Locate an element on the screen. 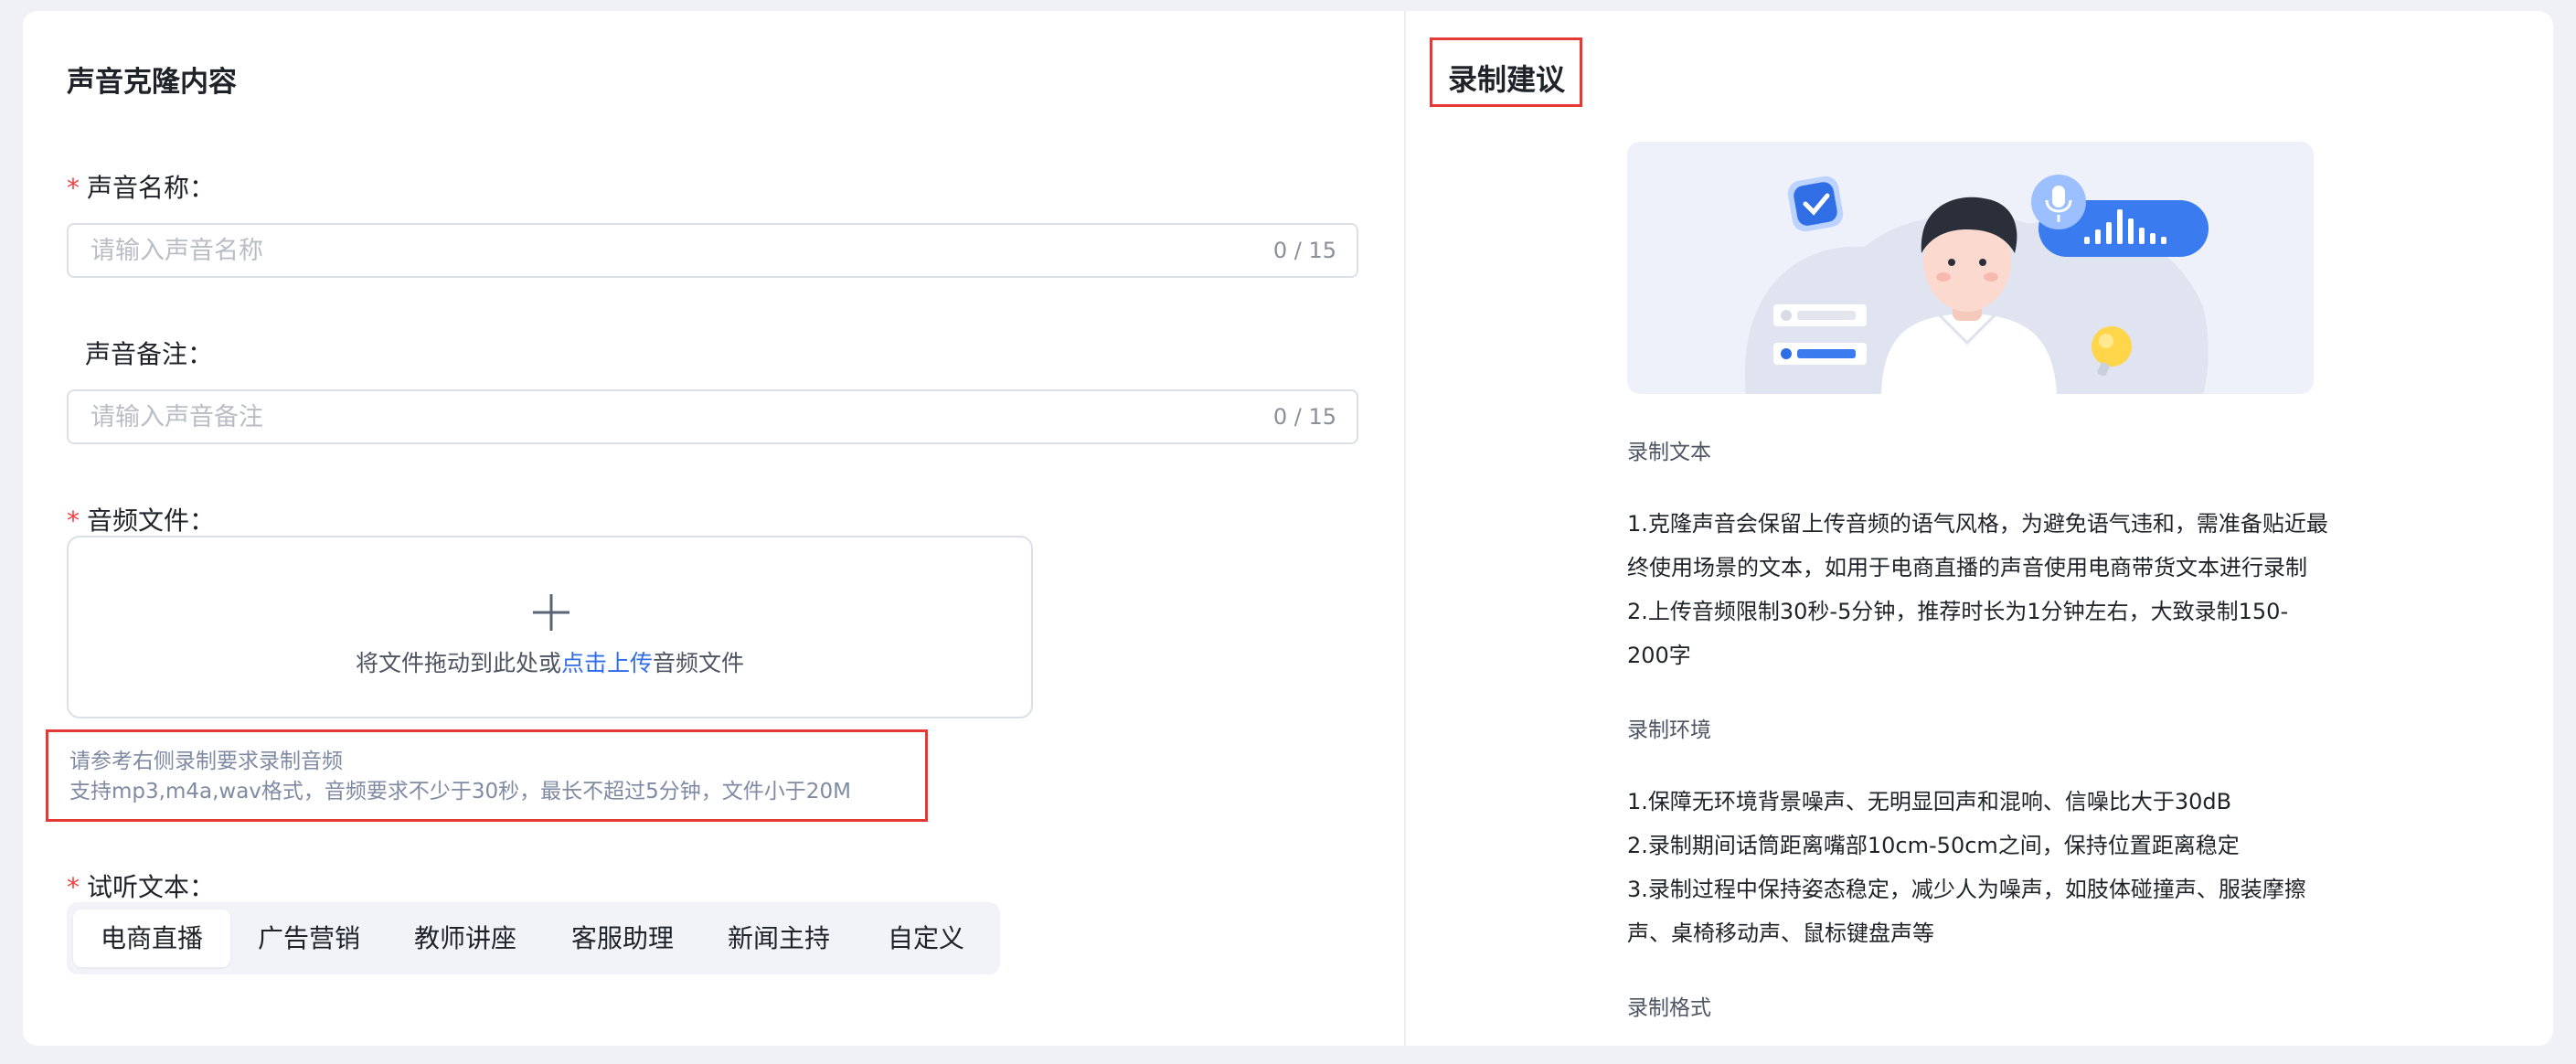  tab-customer-service: 客服助理 is located at coordinates (622, 938).